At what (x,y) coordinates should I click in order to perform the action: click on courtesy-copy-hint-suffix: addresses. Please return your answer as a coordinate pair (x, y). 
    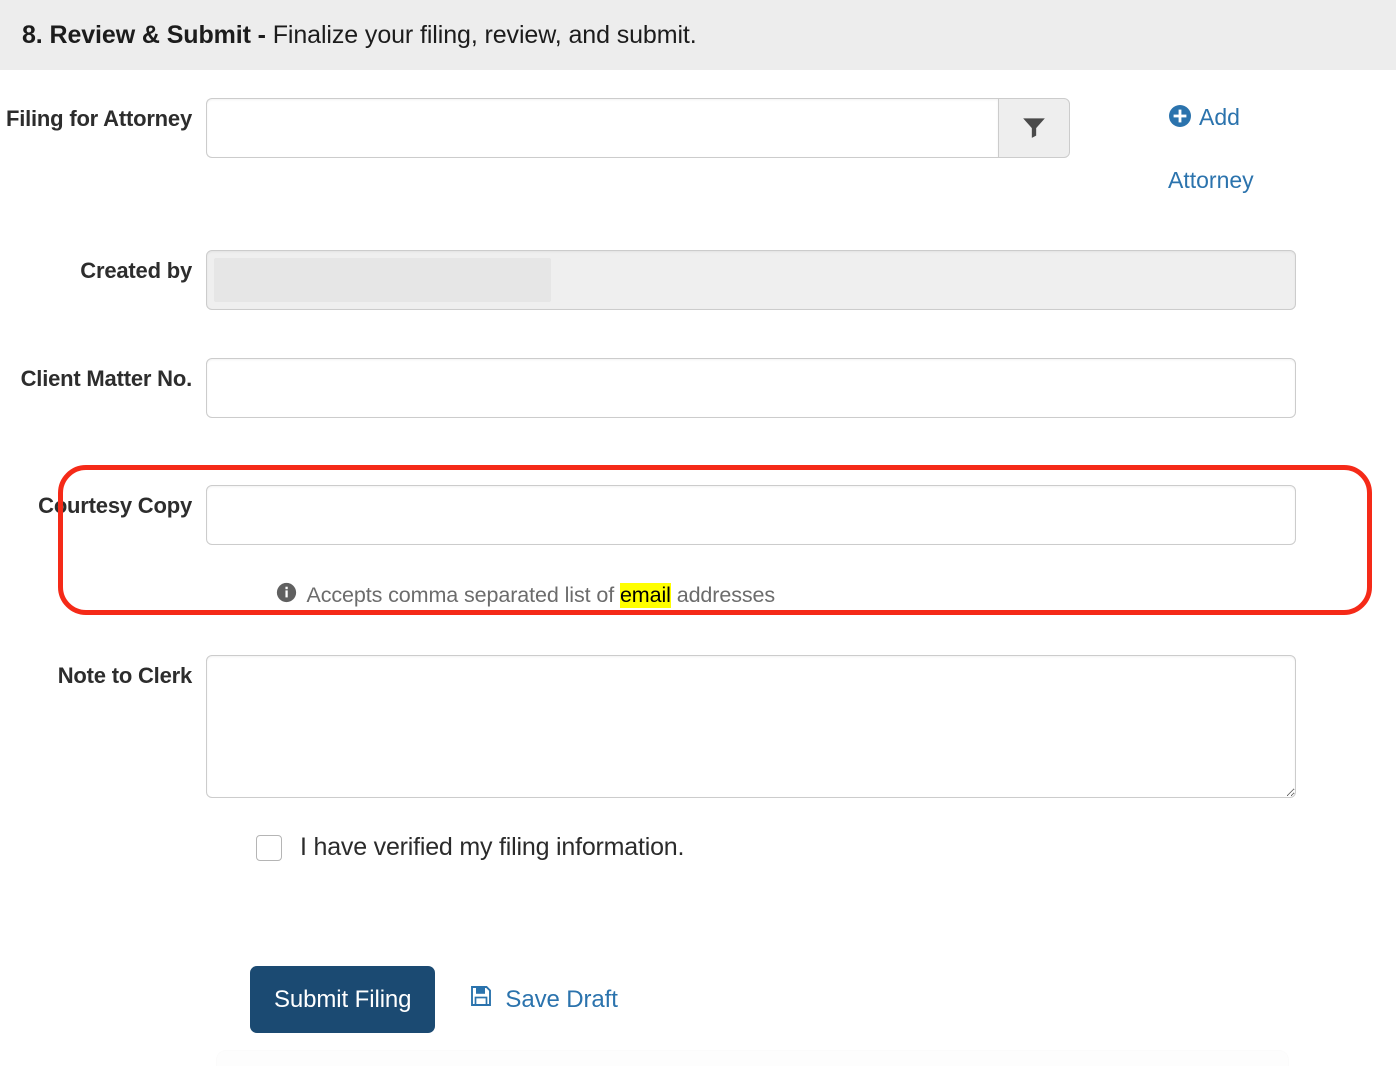
    Looking at the image, I should click on (723, 595).